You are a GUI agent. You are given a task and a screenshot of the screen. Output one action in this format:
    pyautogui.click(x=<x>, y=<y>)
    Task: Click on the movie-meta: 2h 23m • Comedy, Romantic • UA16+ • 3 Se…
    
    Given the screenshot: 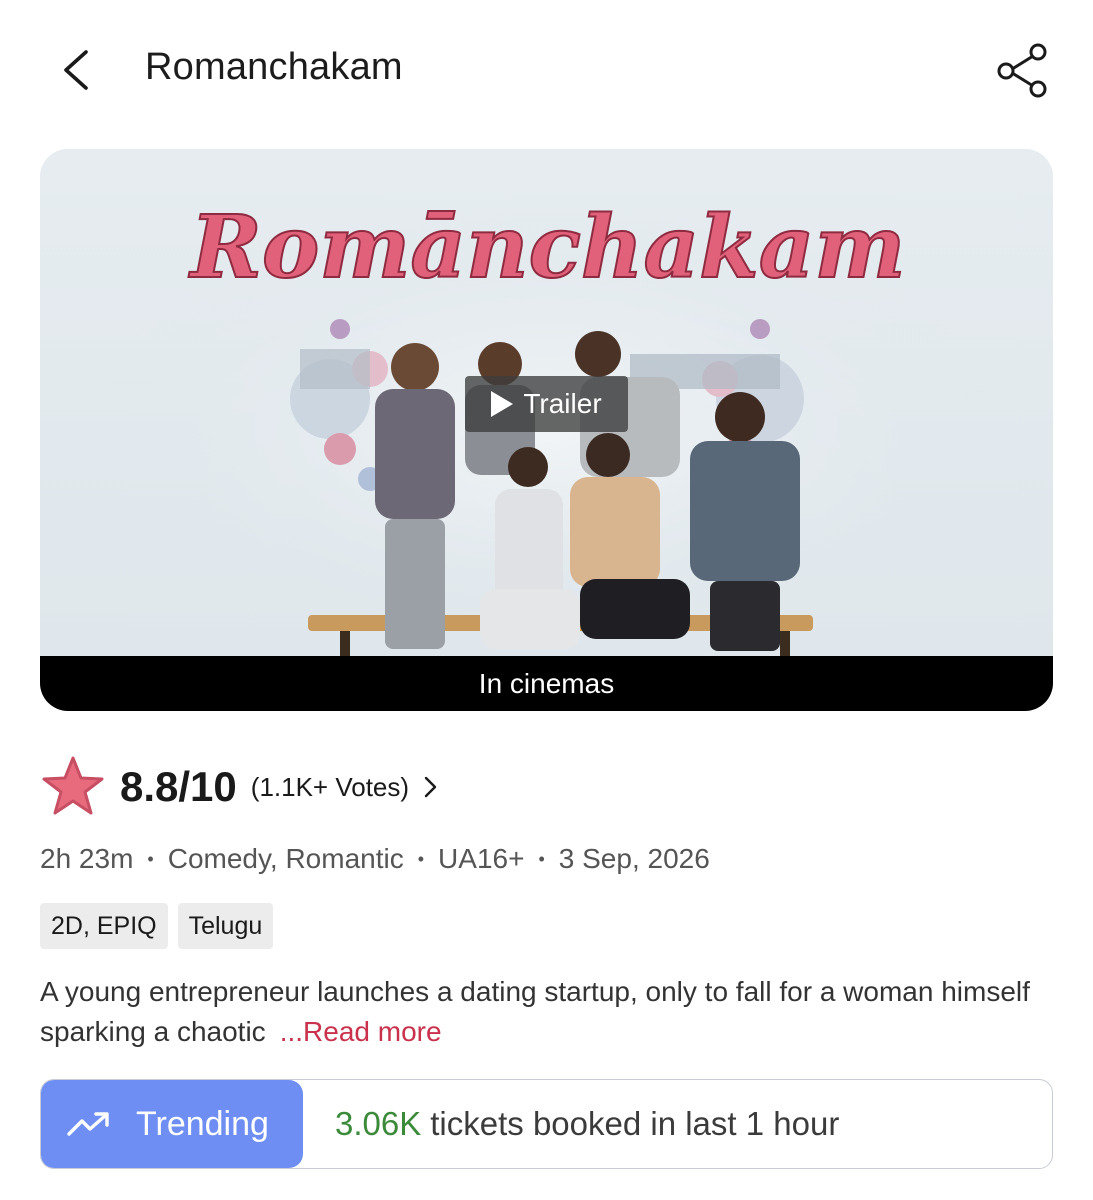 What is the action you would take?
    pyautogui.click(x=375, y=859)
    